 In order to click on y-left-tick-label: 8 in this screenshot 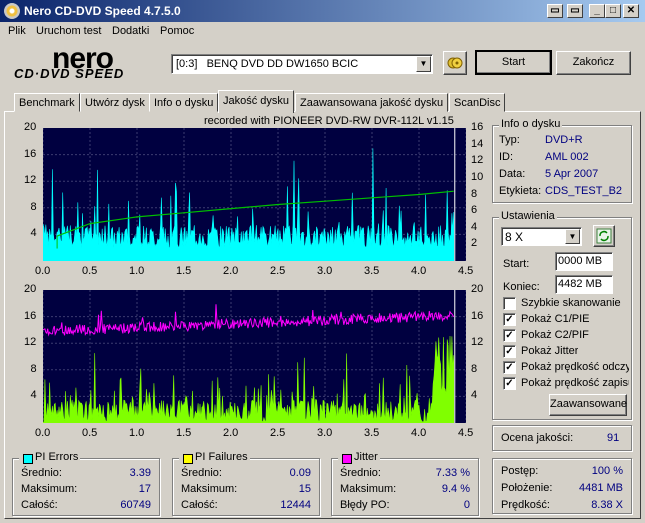, I will do `click(33, 368)`.